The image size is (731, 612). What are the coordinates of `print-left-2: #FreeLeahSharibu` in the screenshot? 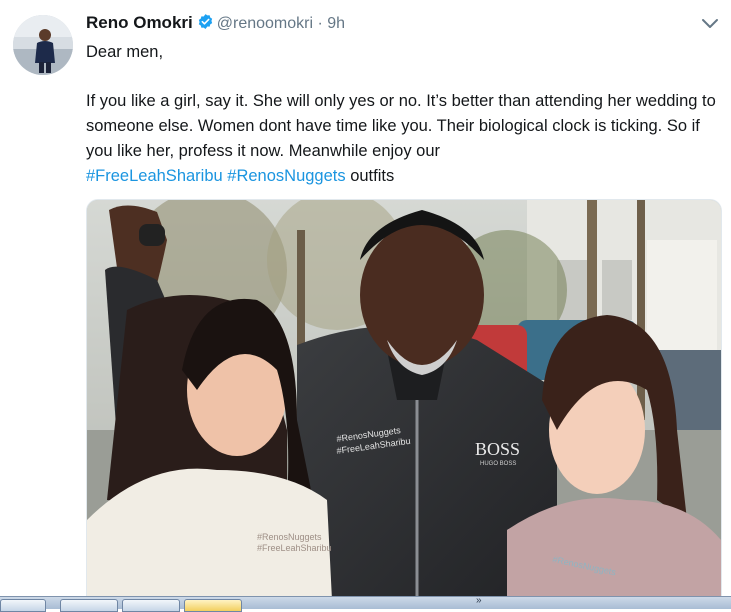 It's located at (294, 548).